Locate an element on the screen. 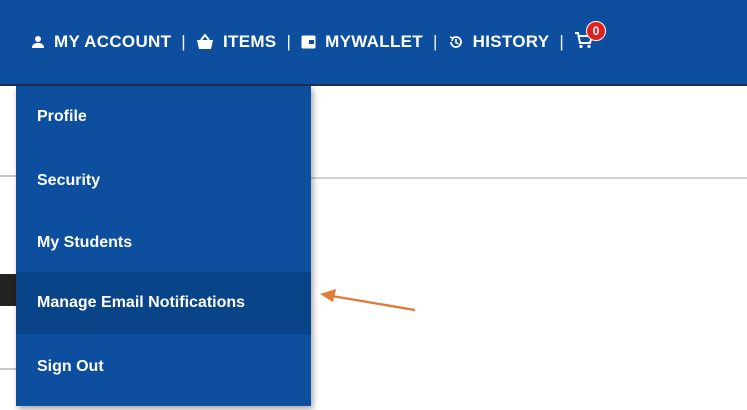 The image size is (747, 410). menu-item-manage-email-notifications: Manage Email Notifications is located at coordinates (163, 303).